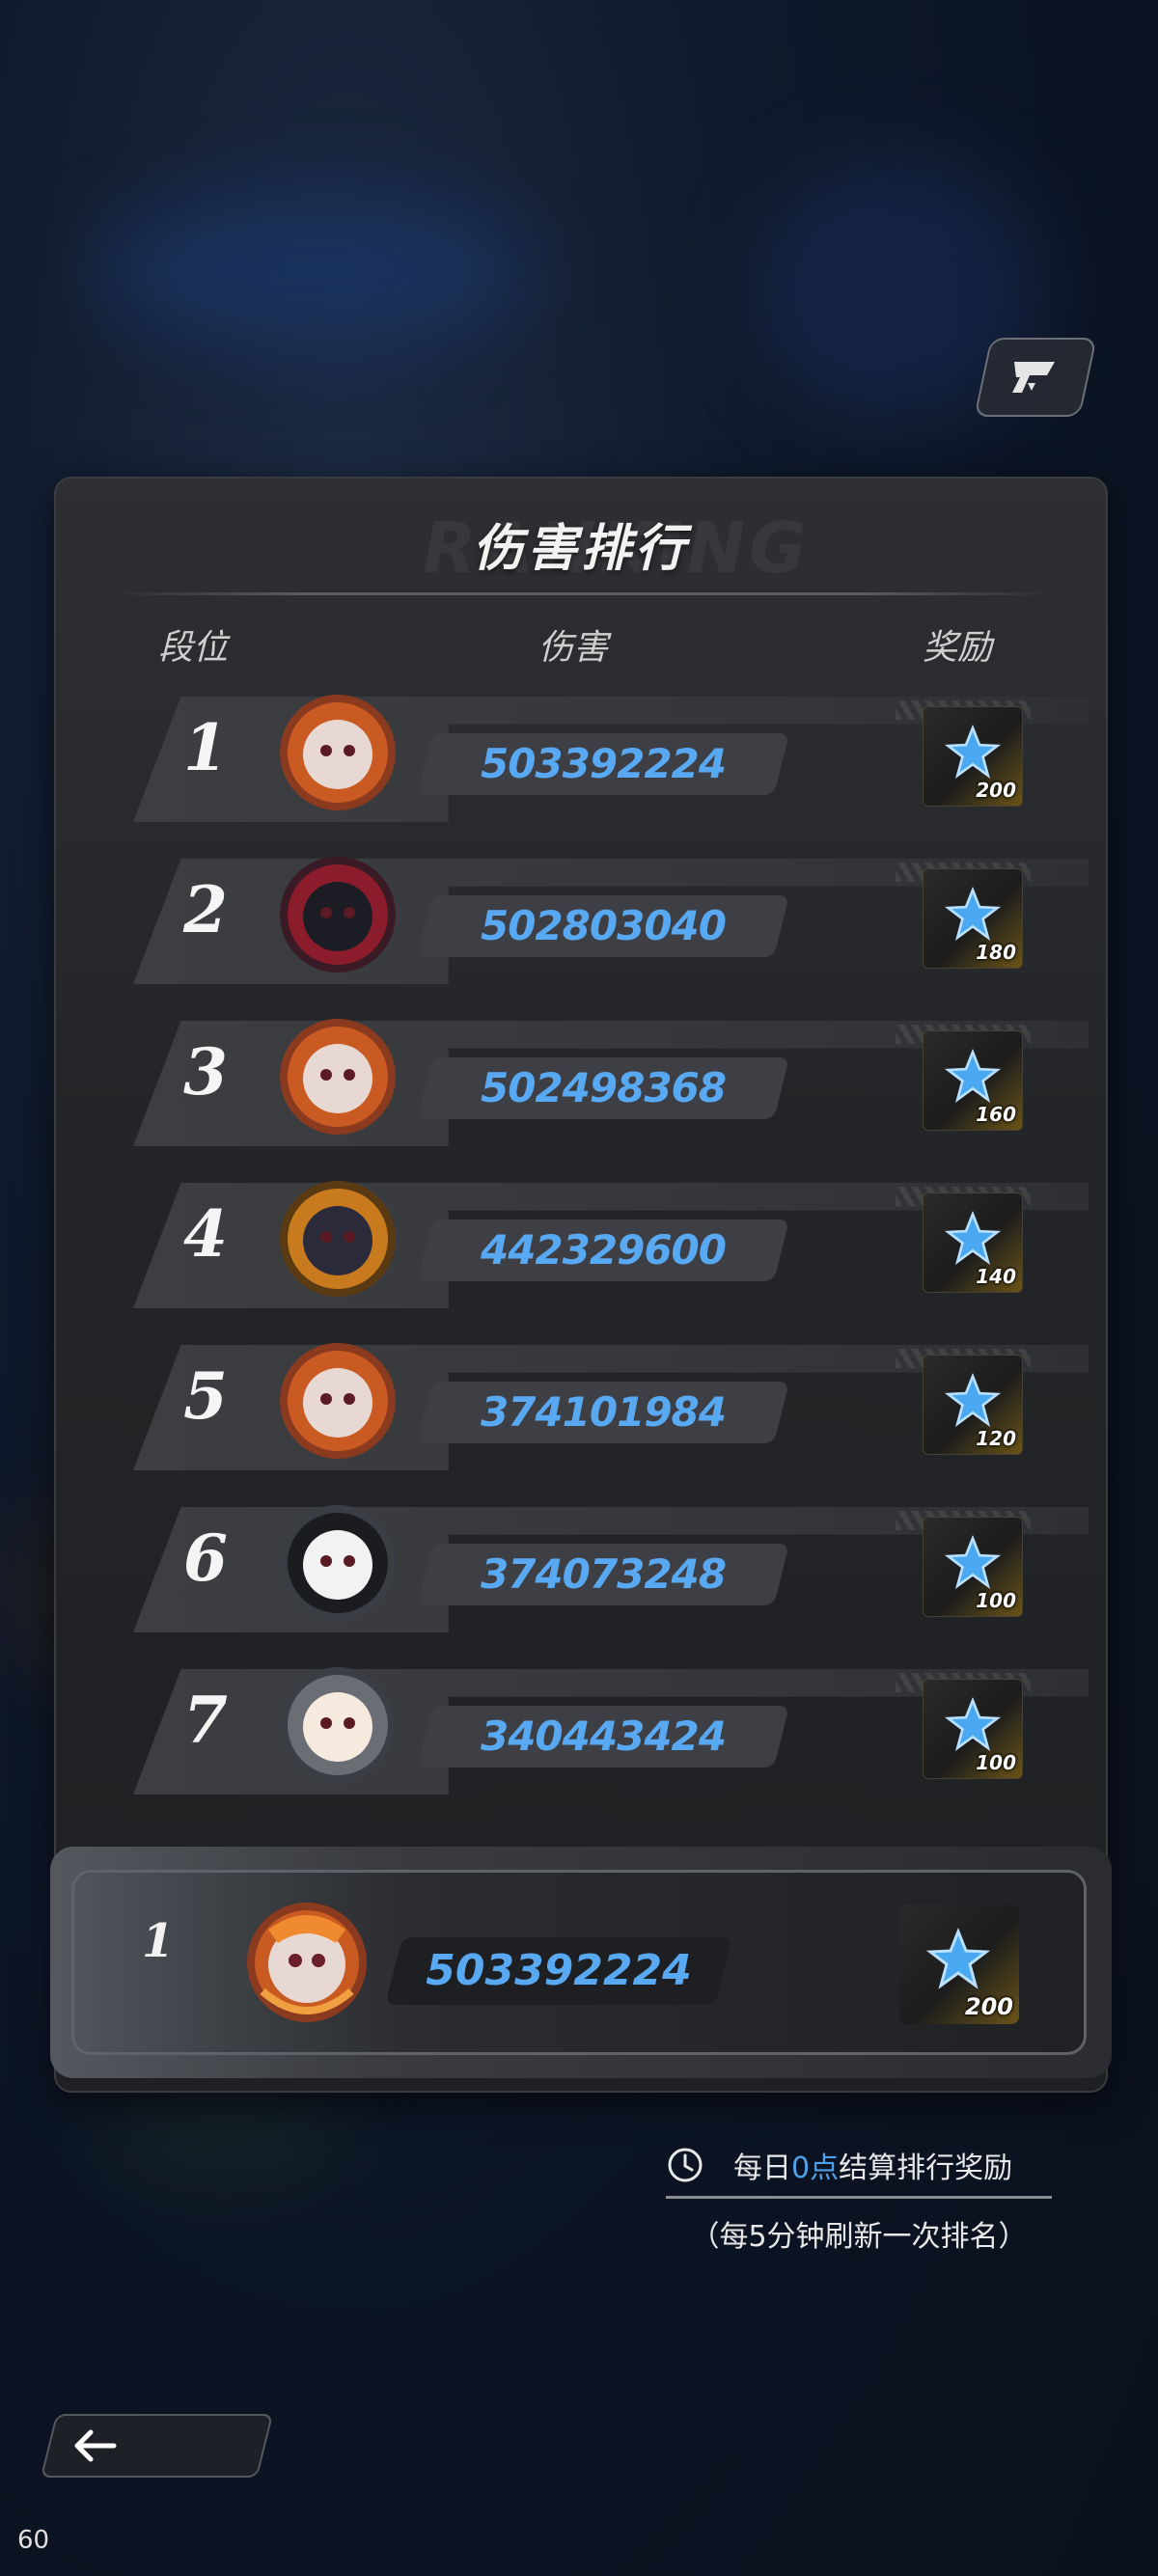  Describe the element at coordinates (205, 1721) in the screenshot. I see `rank-number: 7` at that location.